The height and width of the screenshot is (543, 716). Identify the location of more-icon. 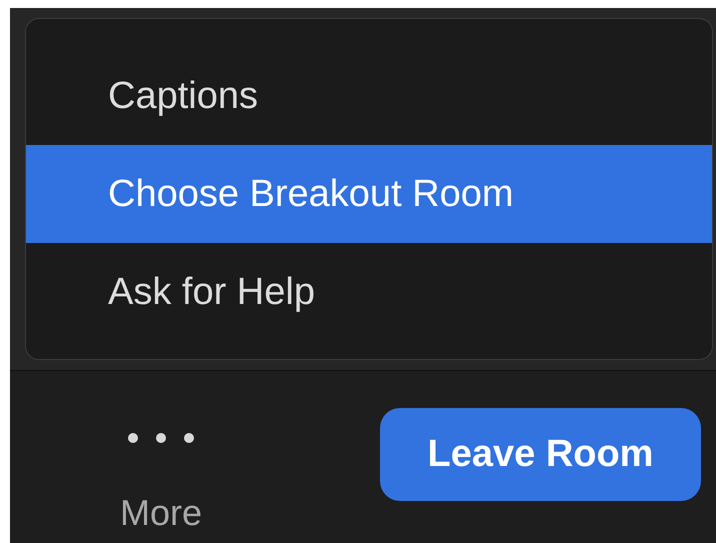
(161, 438).